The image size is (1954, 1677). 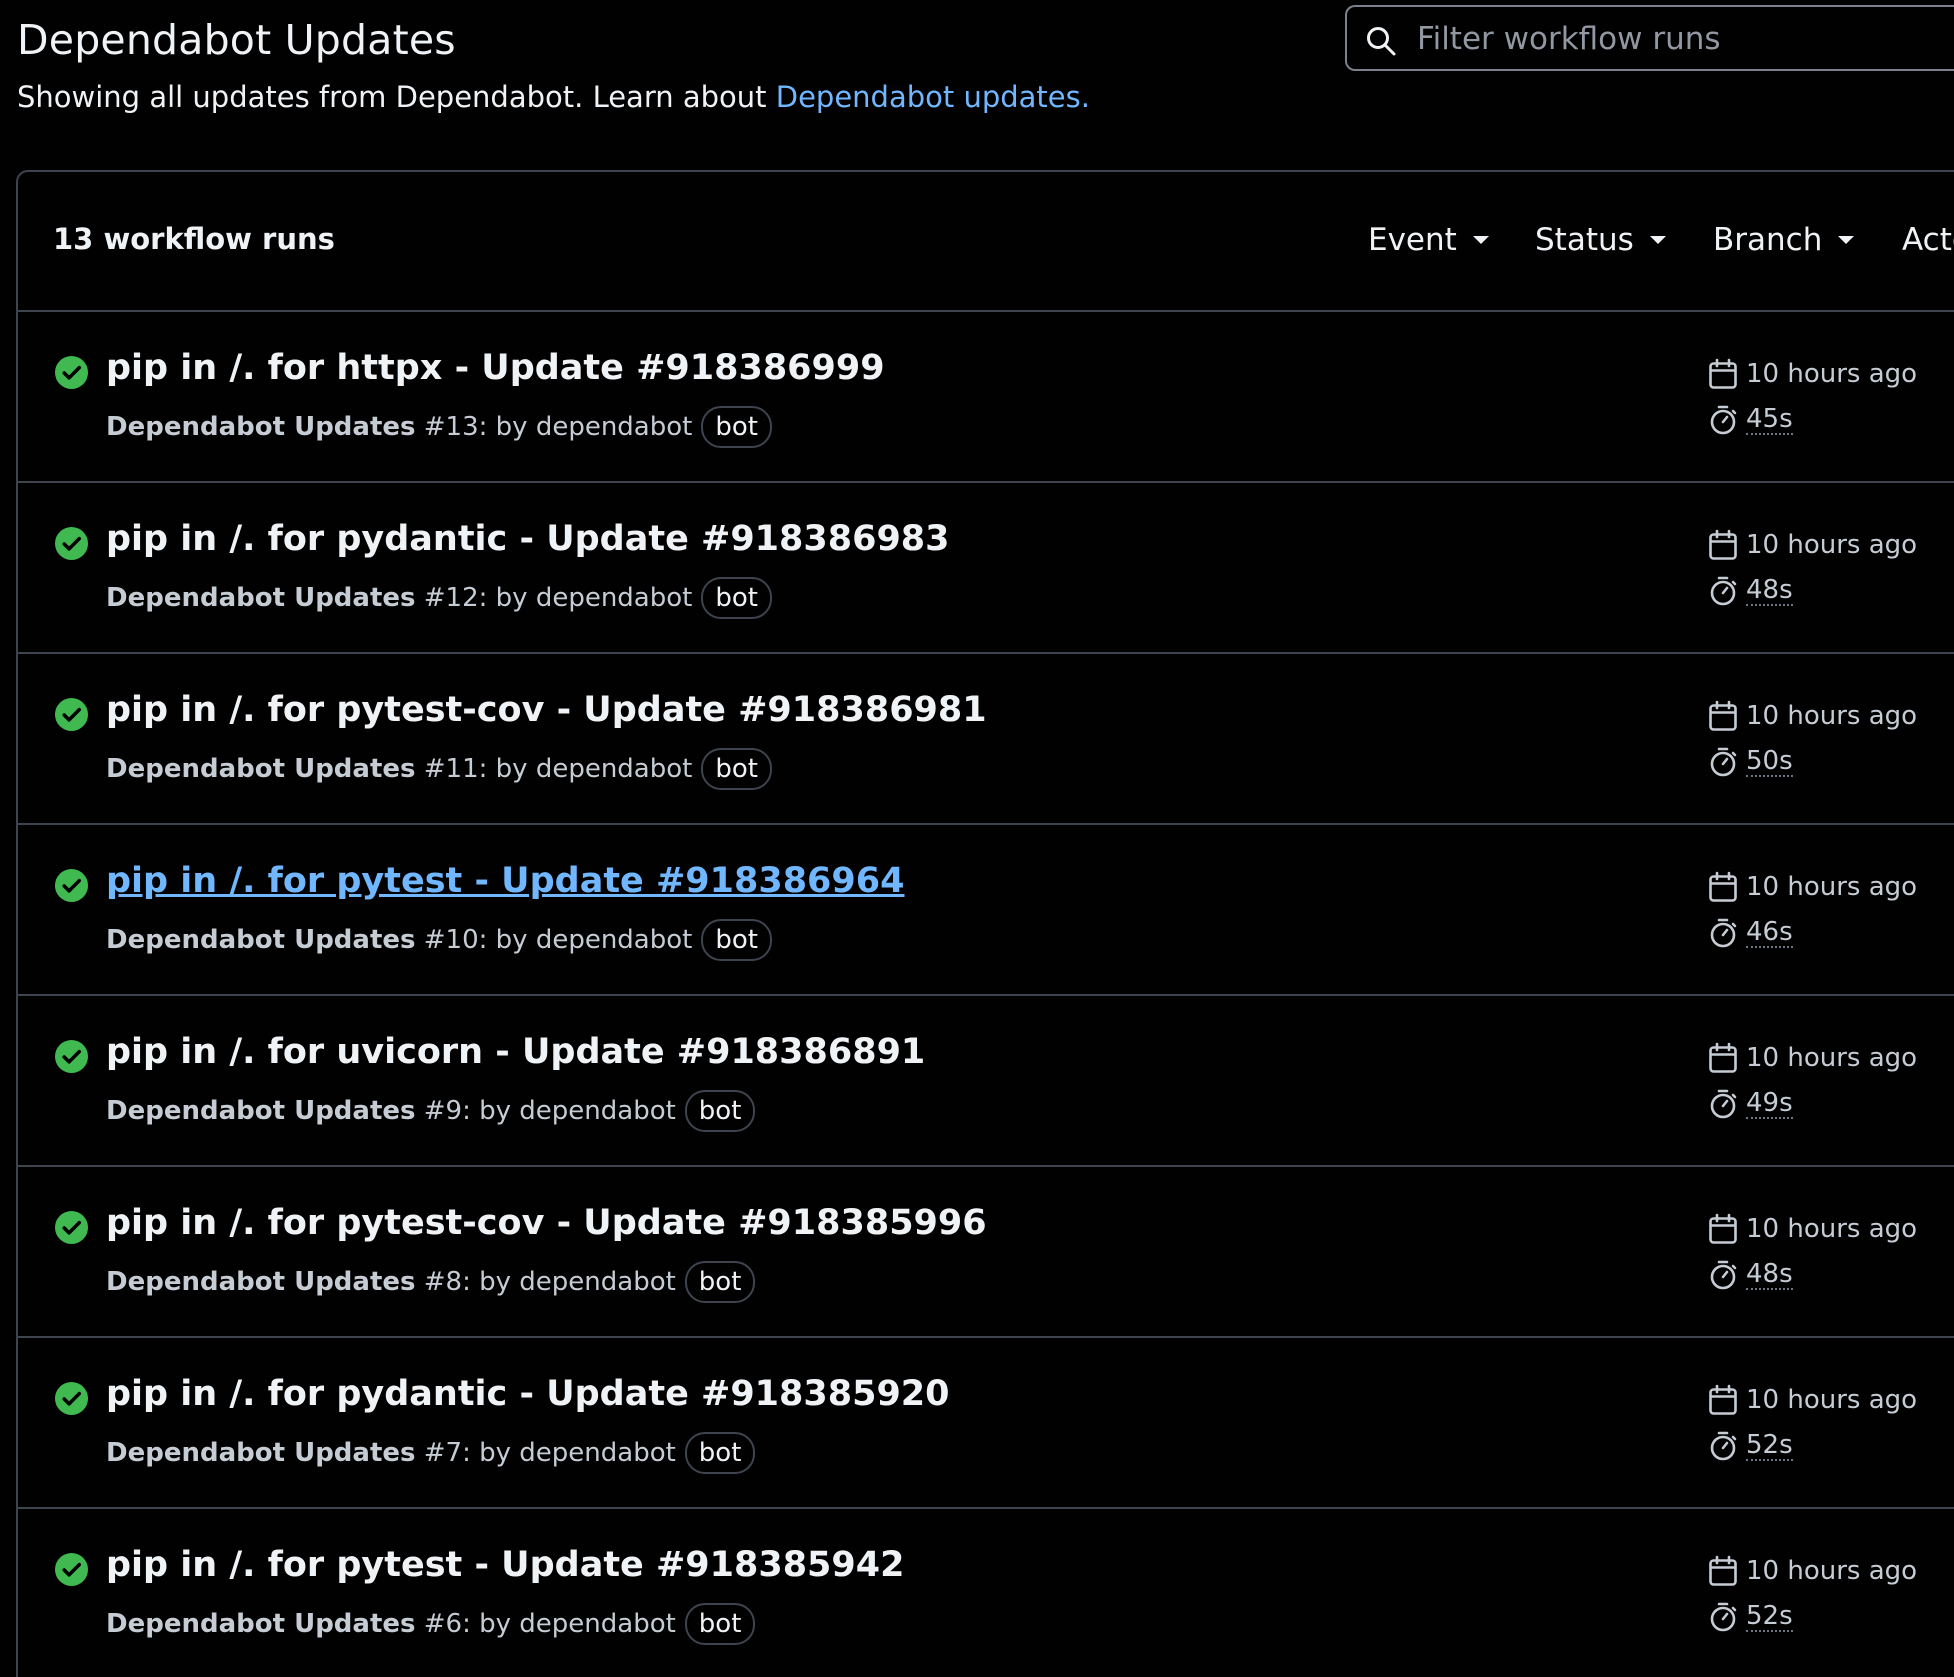 What do you see at coordinates (558, 769) in the screenshot?
I see `run-number-actor: #11: by dependabot` at bounding box center [558, 769].